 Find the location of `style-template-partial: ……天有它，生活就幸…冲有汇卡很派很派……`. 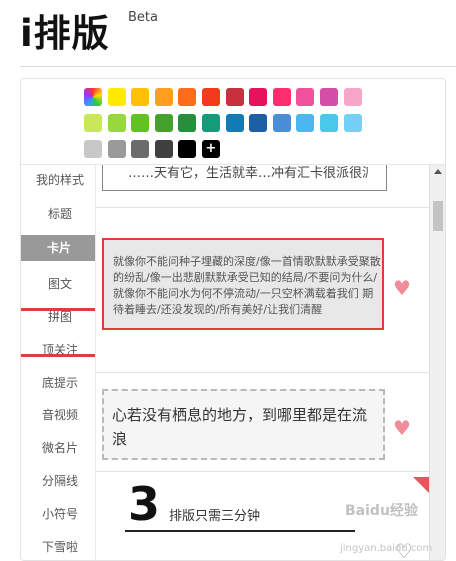

style-template-partial: ……天有它，生活就幸…冲有汇卡很派很派…… is located at coordinates (244, 178).